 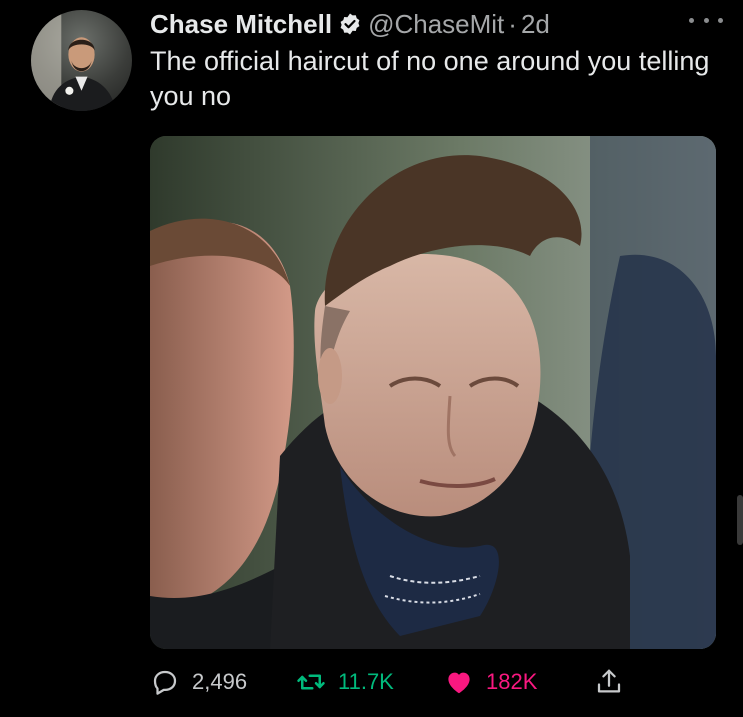 I want to click on like-button: 182K, so click(x=490, y=682).